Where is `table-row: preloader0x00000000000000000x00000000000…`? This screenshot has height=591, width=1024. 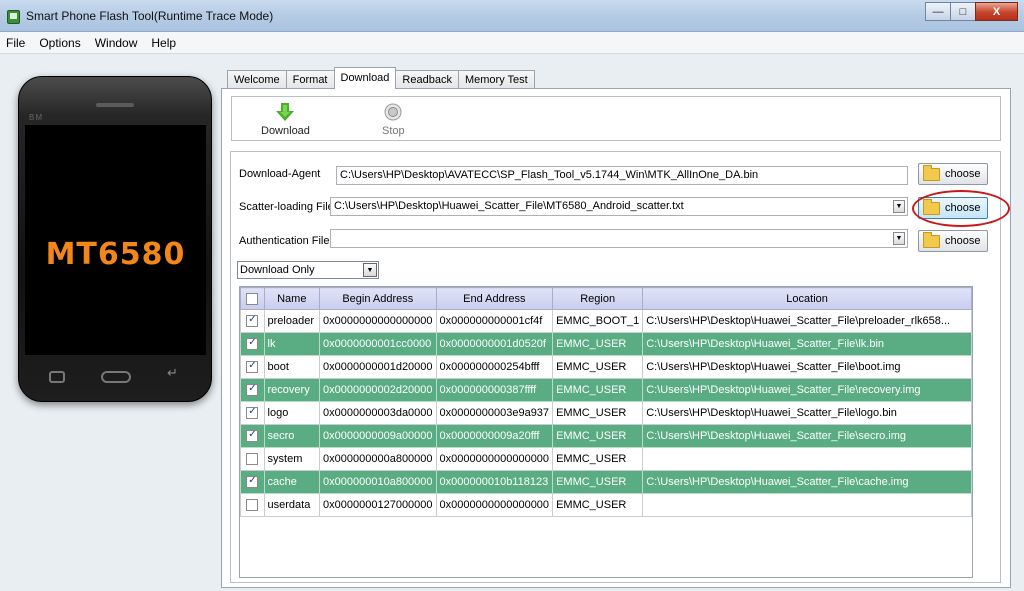 table-row: preloader0x00000000000000000x00000000000… is located at coordinates (606, 321).